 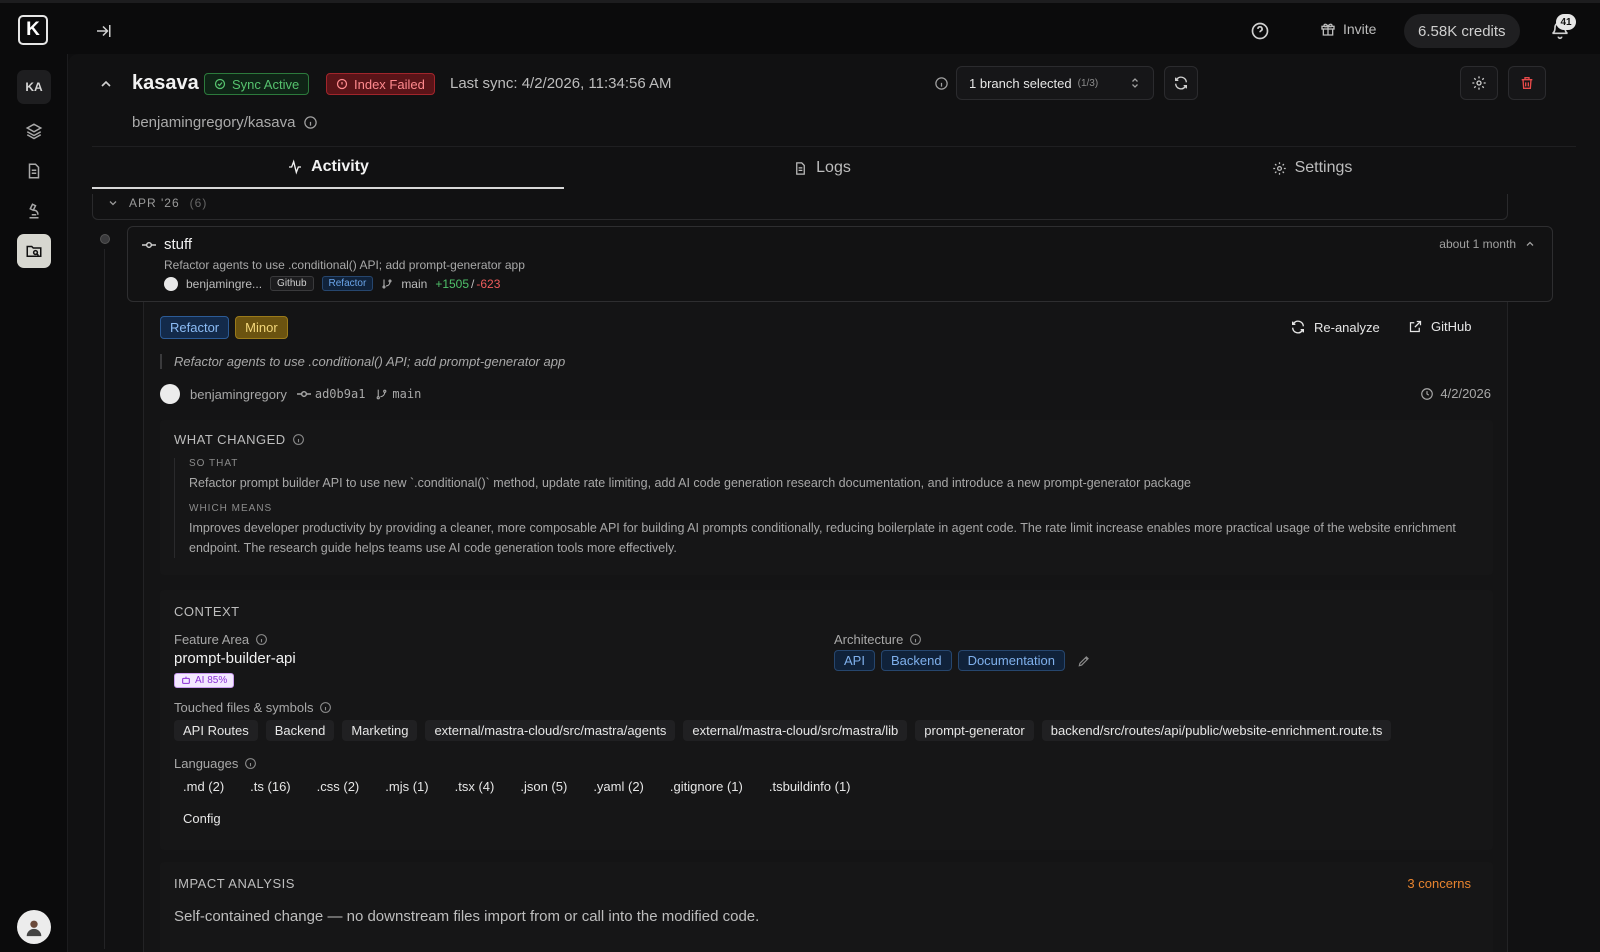 What do you see at coordinates (261, 327) in the screenshot?
I see `size-pill: Minor` at bounding box center [261, 327].